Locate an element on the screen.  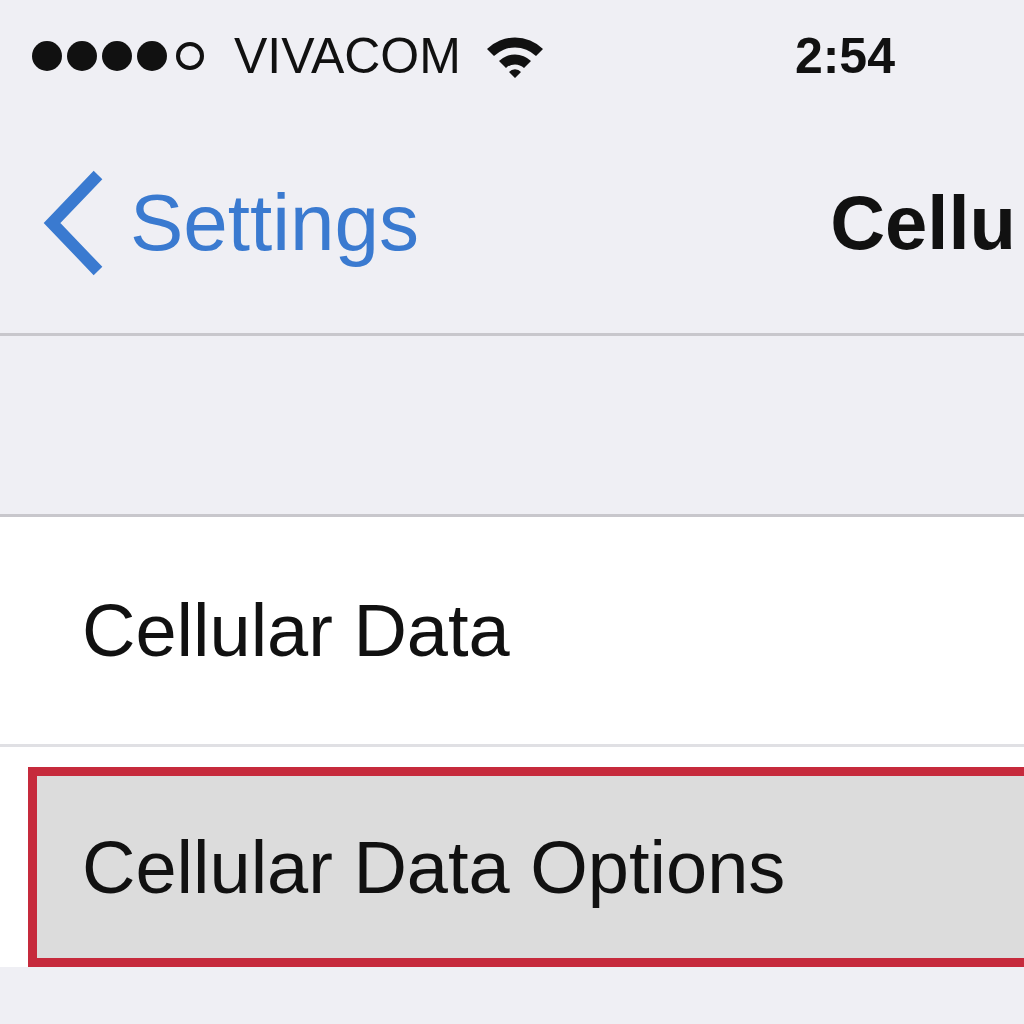
carrier-name: VIVACOM is located at coordinates (347, 56).